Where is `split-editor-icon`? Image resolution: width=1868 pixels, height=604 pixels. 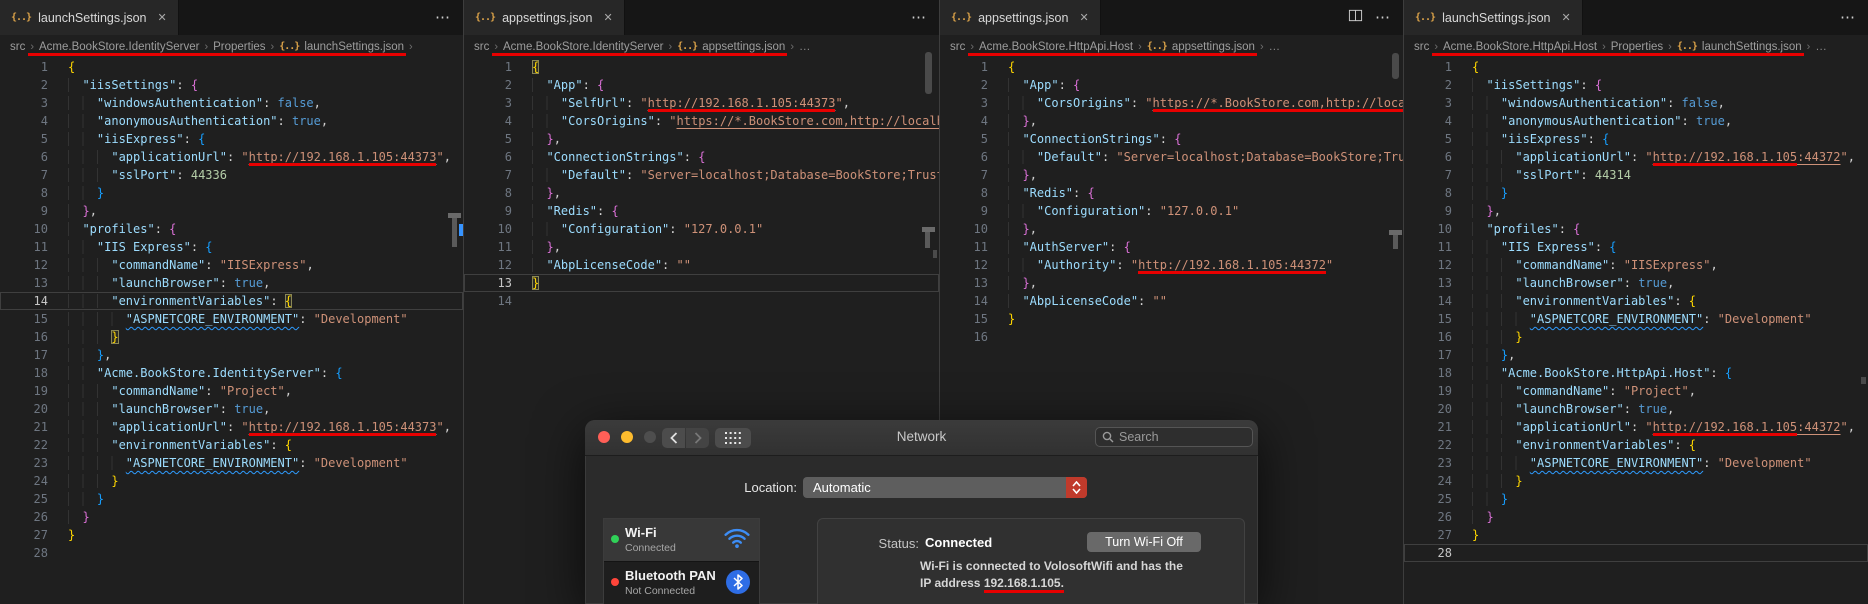 split-editor-icon is located at coordinates (1355, 18).